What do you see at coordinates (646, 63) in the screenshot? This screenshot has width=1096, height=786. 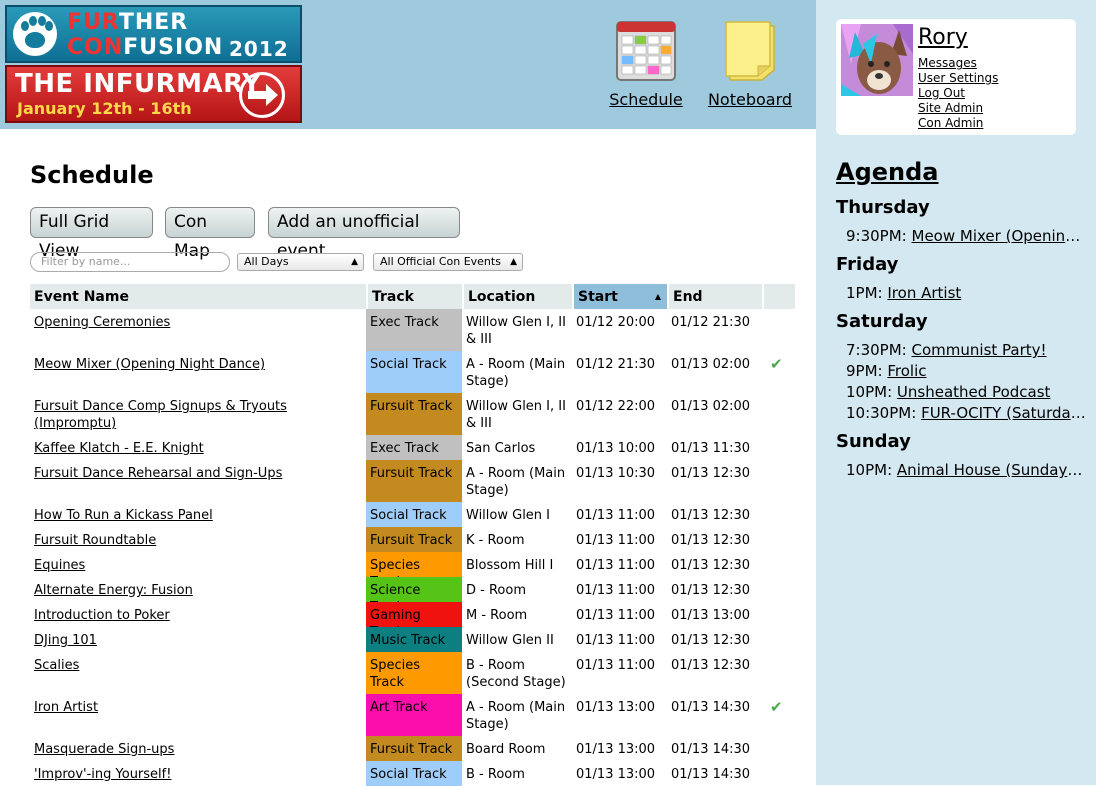 I see `nav-schedule: Schedule` at bounding box center [646, 63].